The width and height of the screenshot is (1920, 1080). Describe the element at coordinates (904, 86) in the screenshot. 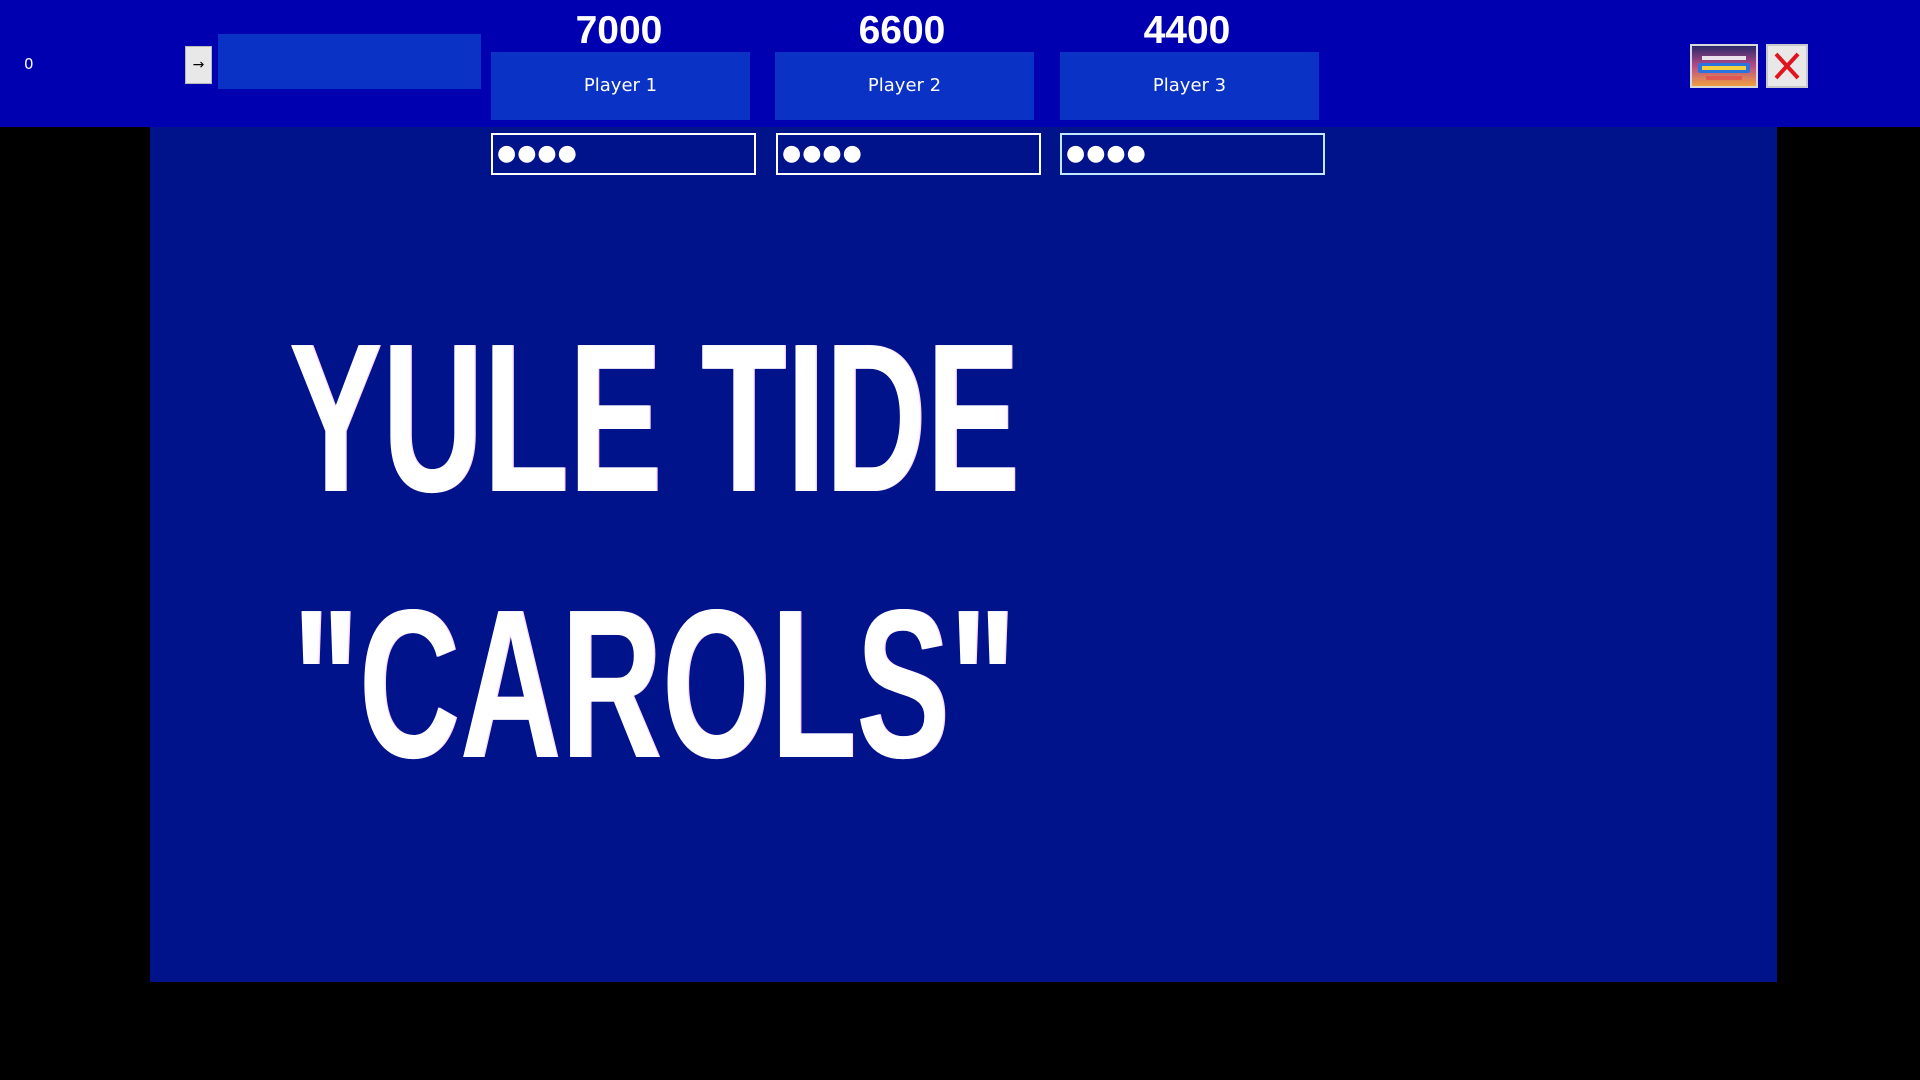

I see `player-2-button: Player 2` at that location.